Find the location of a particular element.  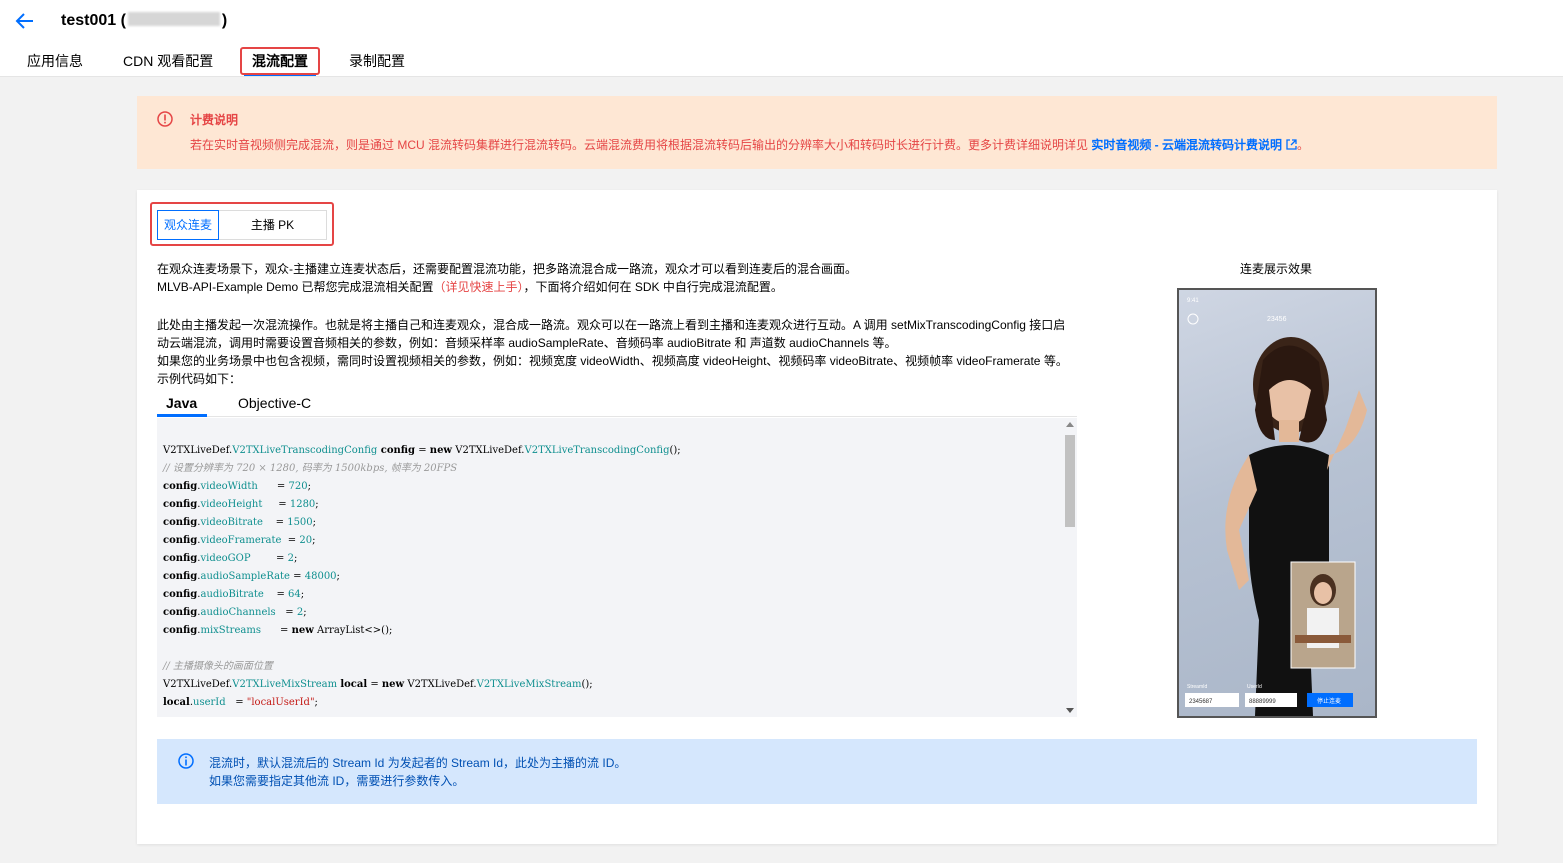

code-field-line: config.audioChannels = 2; is located at coordinates (235, 612).